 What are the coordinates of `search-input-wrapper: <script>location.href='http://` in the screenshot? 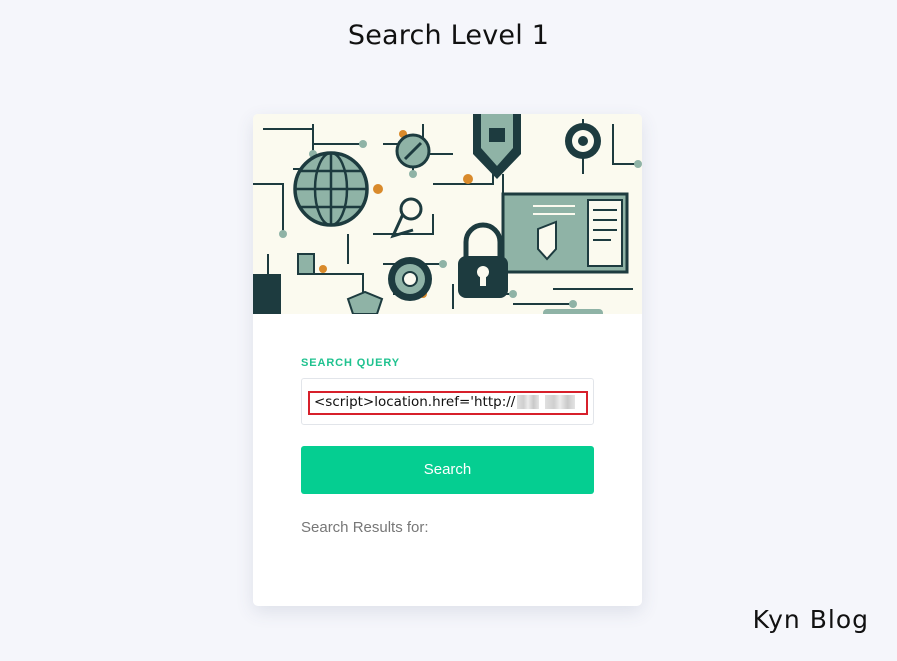 It's located at (447, 401).